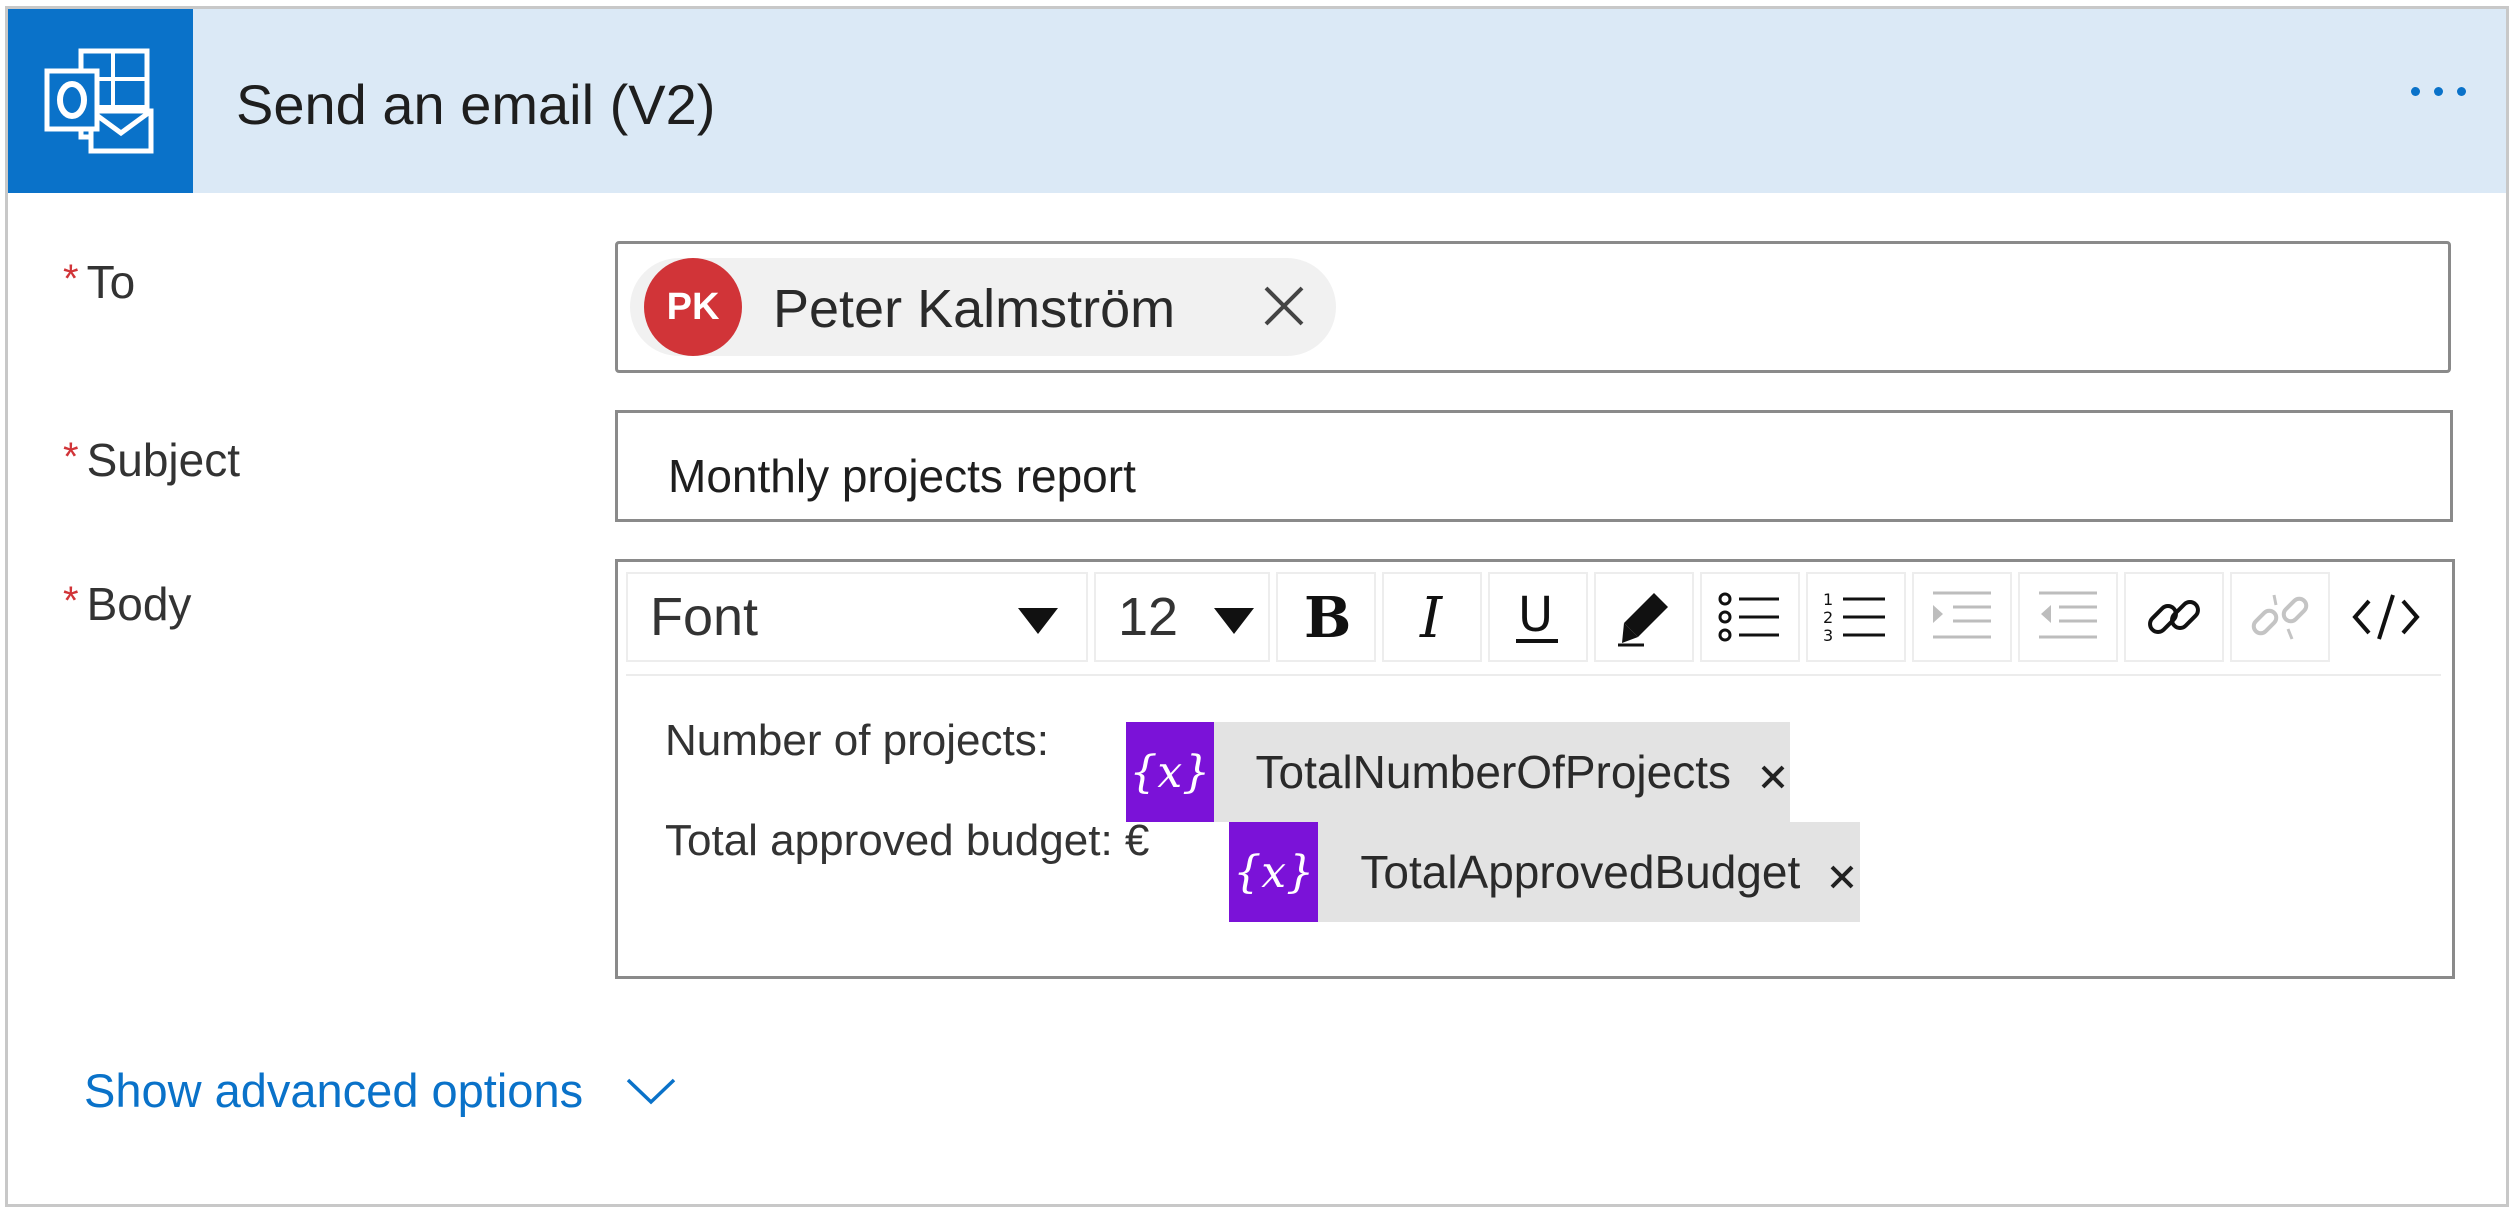  What do you see at coordinates (857, 740) in the screenshot?
I see `body-line-1-text: Number of projects:` at bounding box center [857, 740].